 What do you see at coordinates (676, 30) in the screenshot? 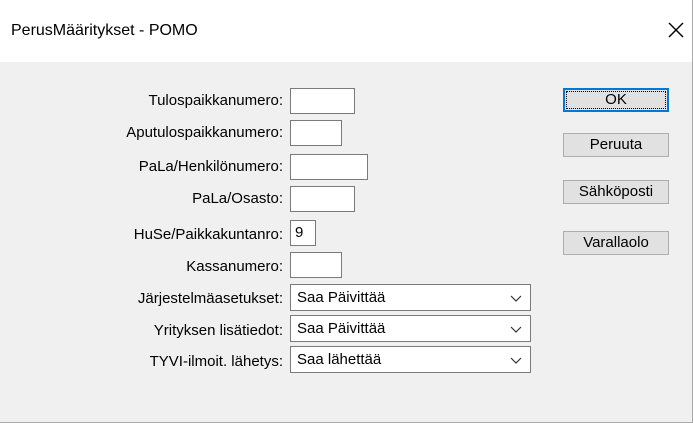
I see `close-icon` at bounding box center [676, 30].